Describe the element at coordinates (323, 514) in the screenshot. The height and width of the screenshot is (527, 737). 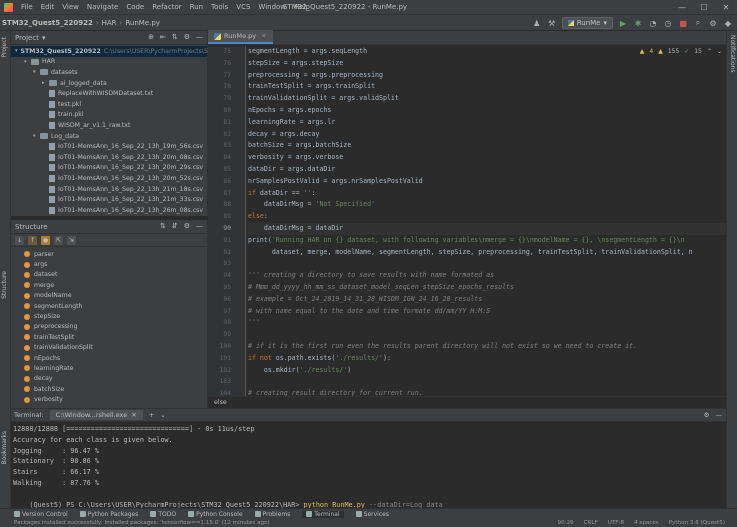
I see `tool-window-terminal: Terminal` at that location.